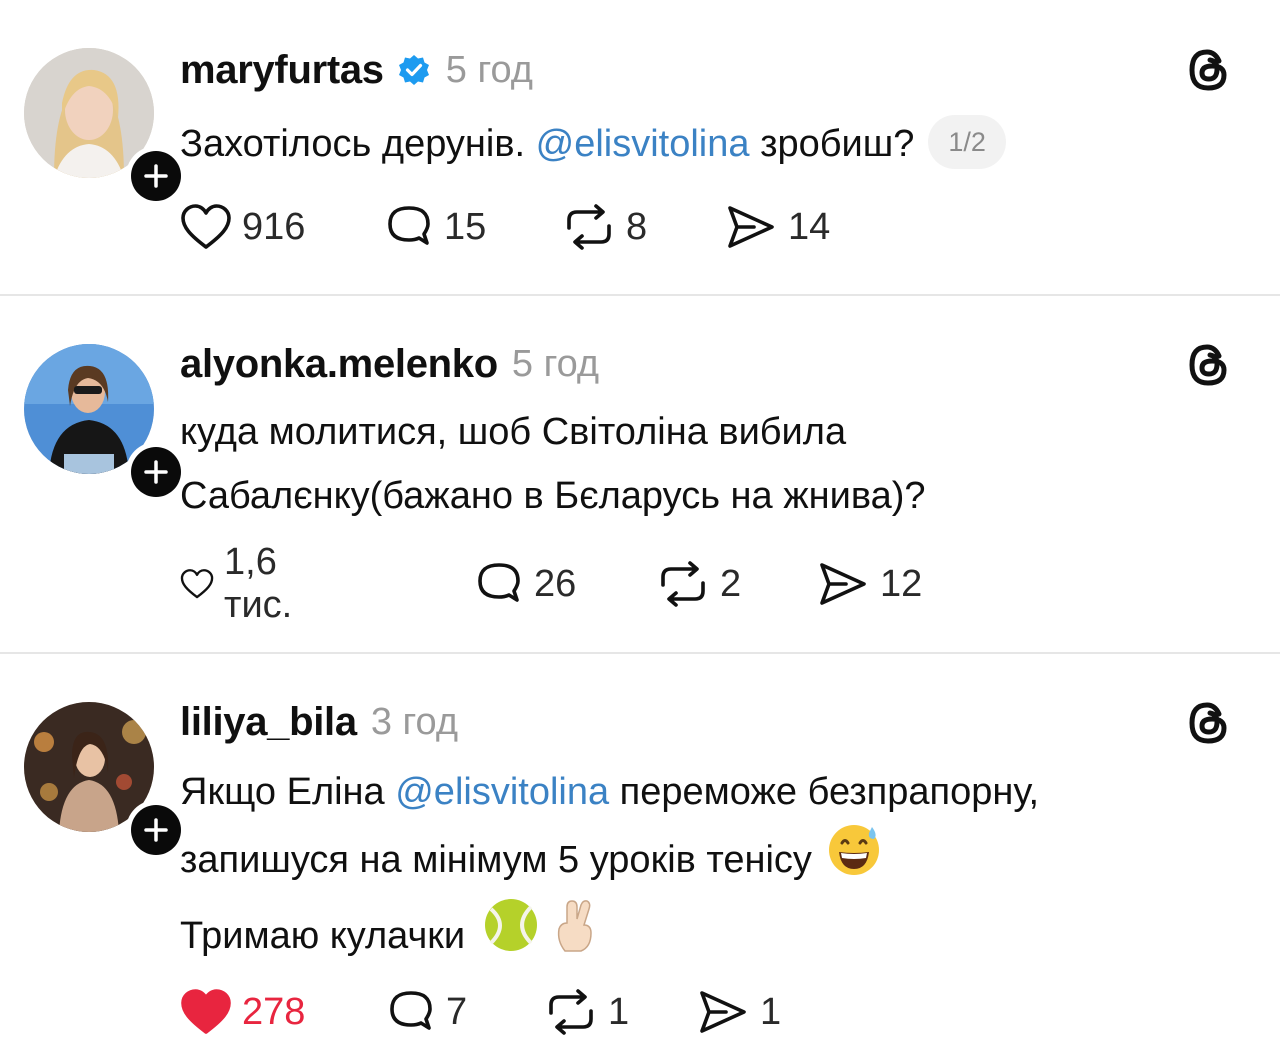 Image resolution: width=1280 pixels, height=1055 pixels. What do you see at coordinates (457, 1011) in the screenshot?
I see `reply-count: 7` at bounding box center [457, 1011].